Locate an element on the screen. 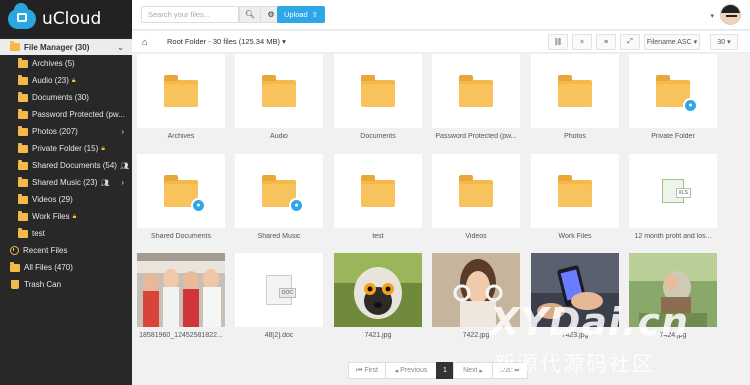 Image resolution: width=750 pixels, height=385 pixels. file-name: Work Files is located at coordinates (575, 236).